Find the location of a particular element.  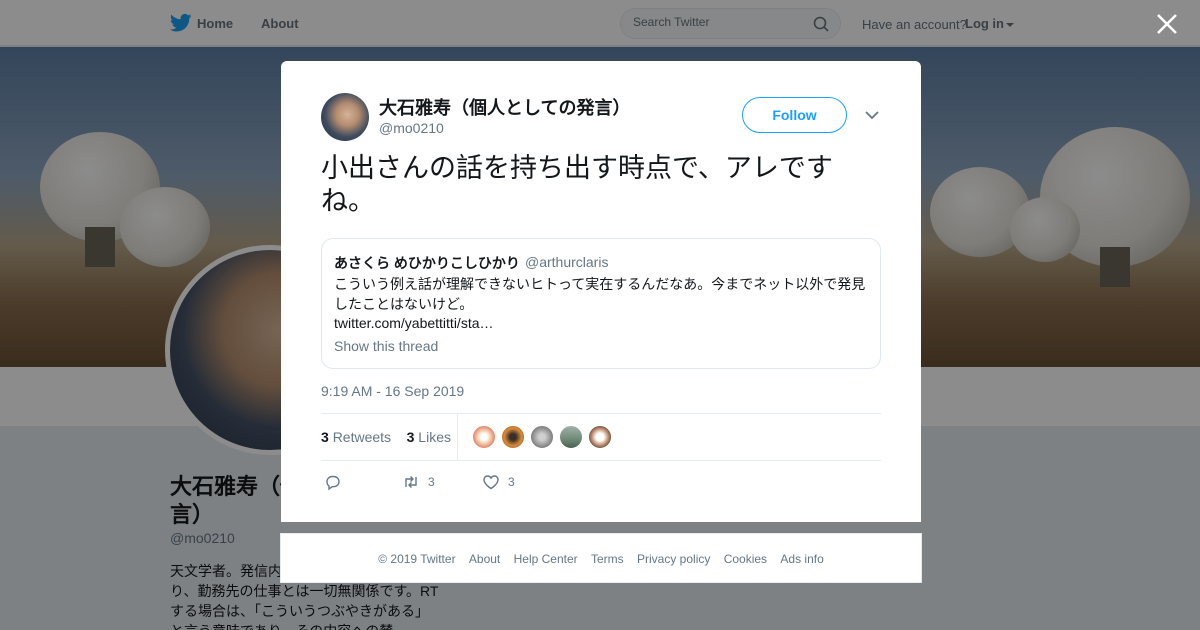

author-name: 大石雅寿（個人としての発言） is located at coordinates (504, 107).